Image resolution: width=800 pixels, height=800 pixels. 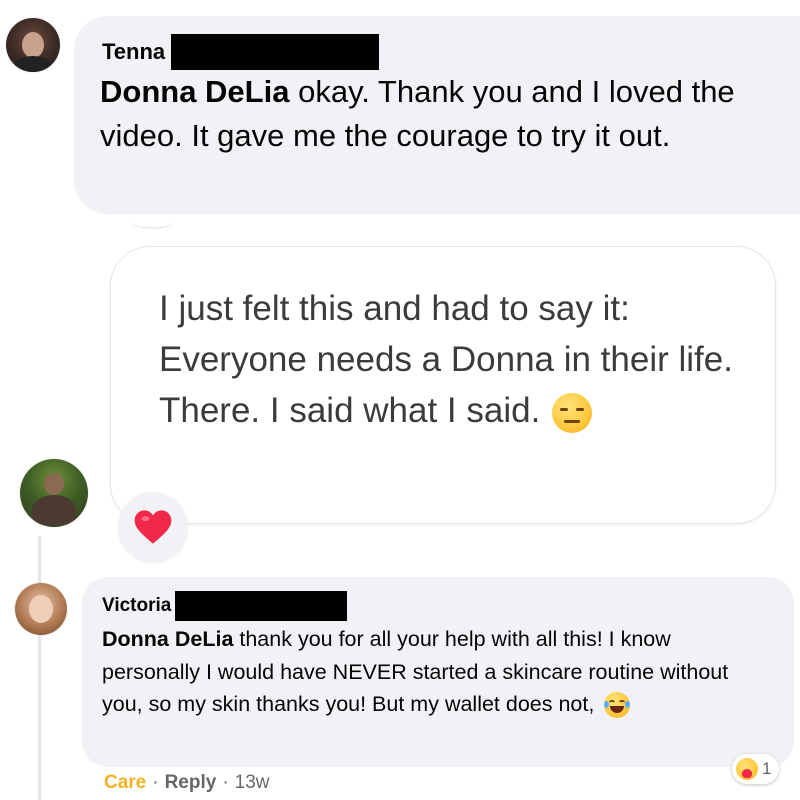 I want to click on avatar-victoria, so click(x=41, y=609).